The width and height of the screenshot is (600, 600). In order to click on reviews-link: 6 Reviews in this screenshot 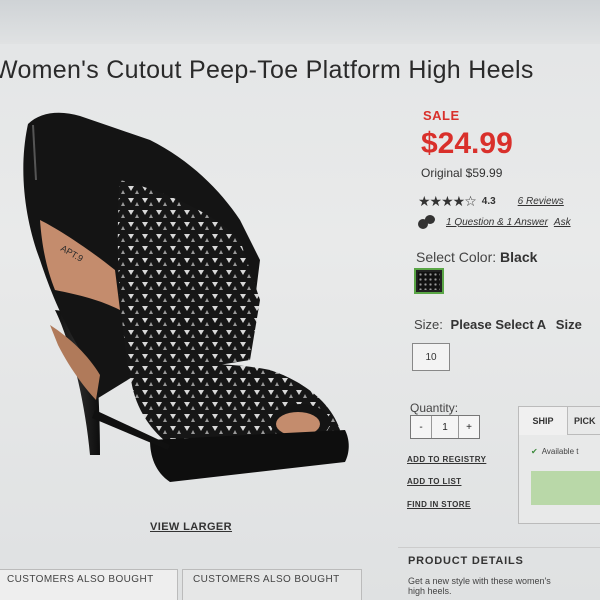, I will do `click(541, 201)`.